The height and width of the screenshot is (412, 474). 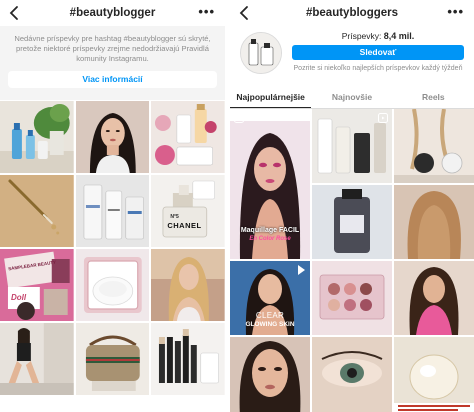 What do you see at coordinates (112, 79) in the screenshot?
I see `more-info-button: Viac informácií` at bounding box center [112, 79].